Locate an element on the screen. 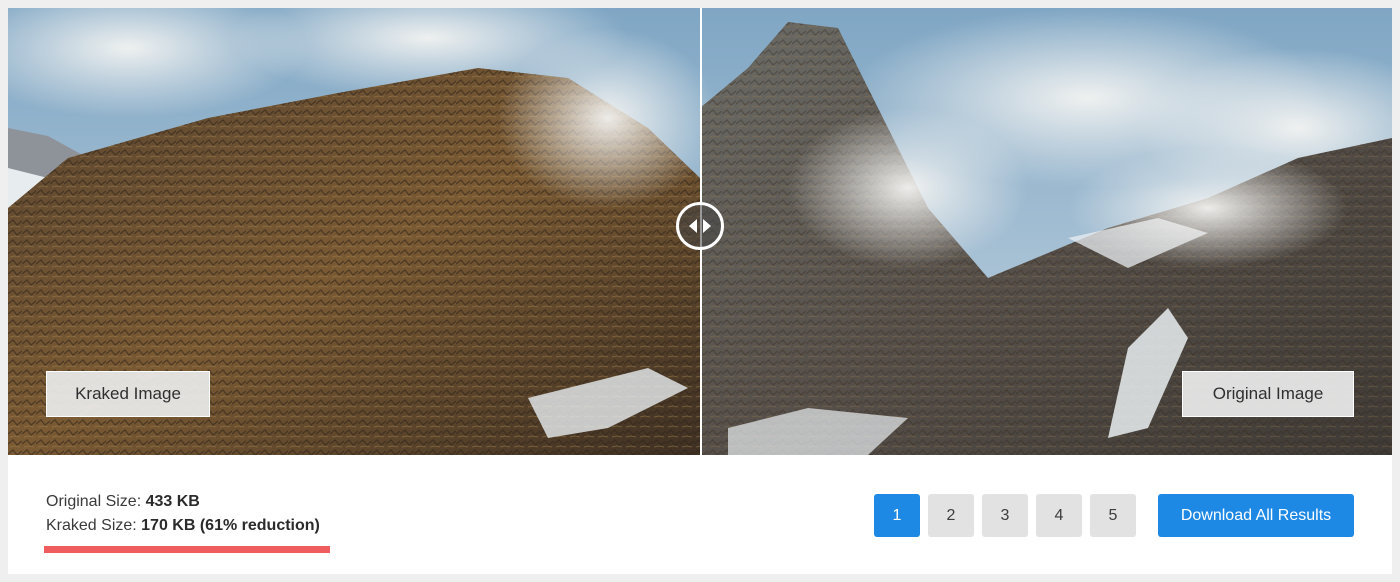 The width and height of the screenshot is (1400, 582). kraked-size-value: 170 KB (61% reduction) is located at coordinates (230, 525).